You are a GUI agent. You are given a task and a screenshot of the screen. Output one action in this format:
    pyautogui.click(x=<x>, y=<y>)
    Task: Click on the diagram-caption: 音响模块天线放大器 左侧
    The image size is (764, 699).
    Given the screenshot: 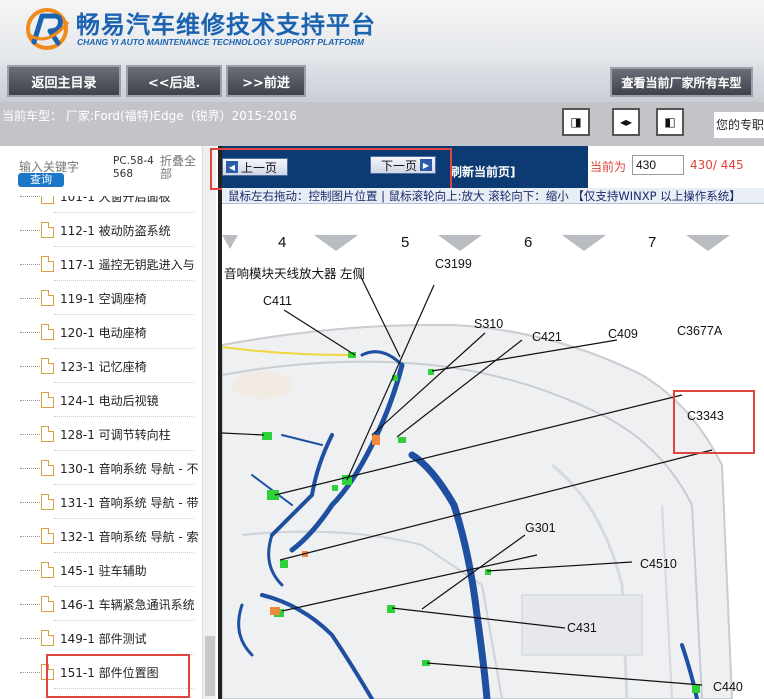 What is the action you would take?
    pyautogui.click(x=294, y=274)
    